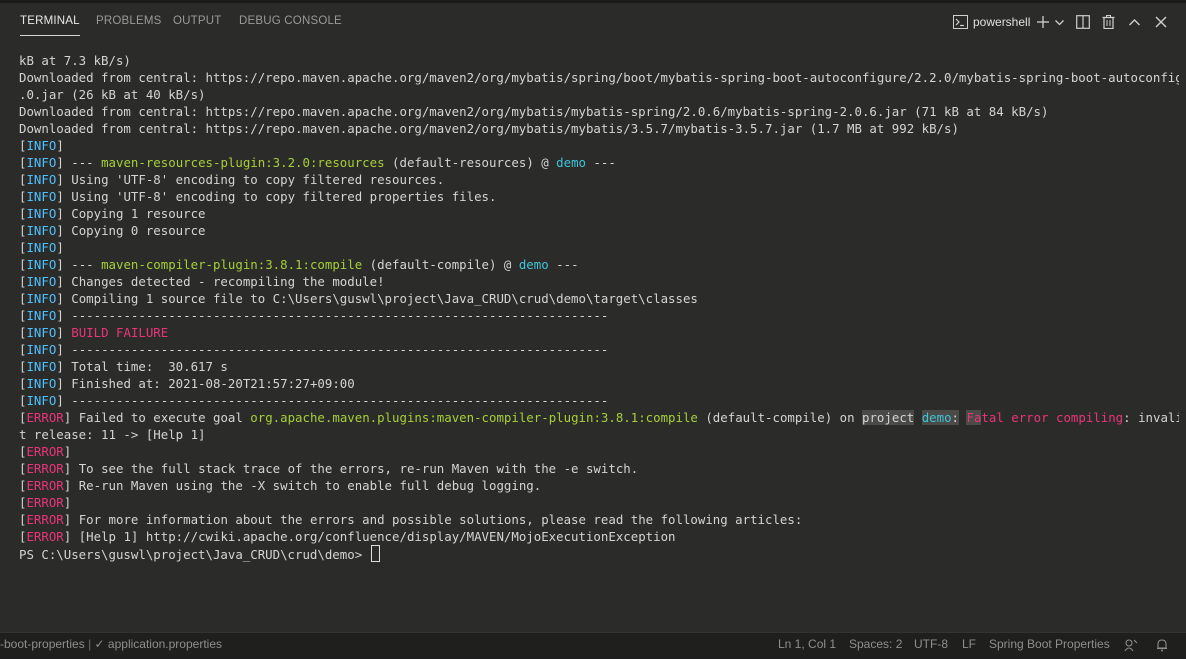 The image size is (1186, 659). Describe the element at coordinates (123, 366) in the screenshot. I see `terminal-line: [INFO] Total time: 30.617 s` at that location.